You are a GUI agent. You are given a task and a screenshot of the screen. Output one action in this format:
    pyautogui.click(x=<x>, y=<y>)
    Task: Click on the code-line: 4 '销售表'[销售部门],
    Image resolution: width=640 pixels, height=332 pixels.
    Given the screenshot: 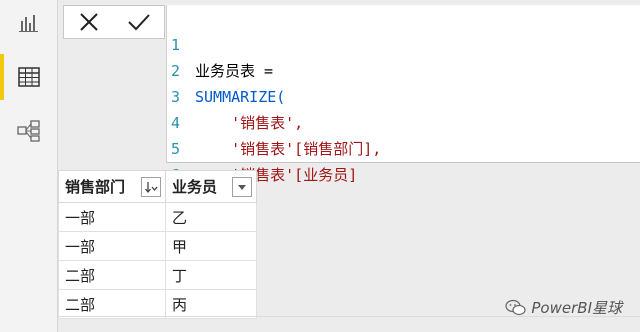 What is the action you would take?
    pyautogui.click(x=274, y=121)
    